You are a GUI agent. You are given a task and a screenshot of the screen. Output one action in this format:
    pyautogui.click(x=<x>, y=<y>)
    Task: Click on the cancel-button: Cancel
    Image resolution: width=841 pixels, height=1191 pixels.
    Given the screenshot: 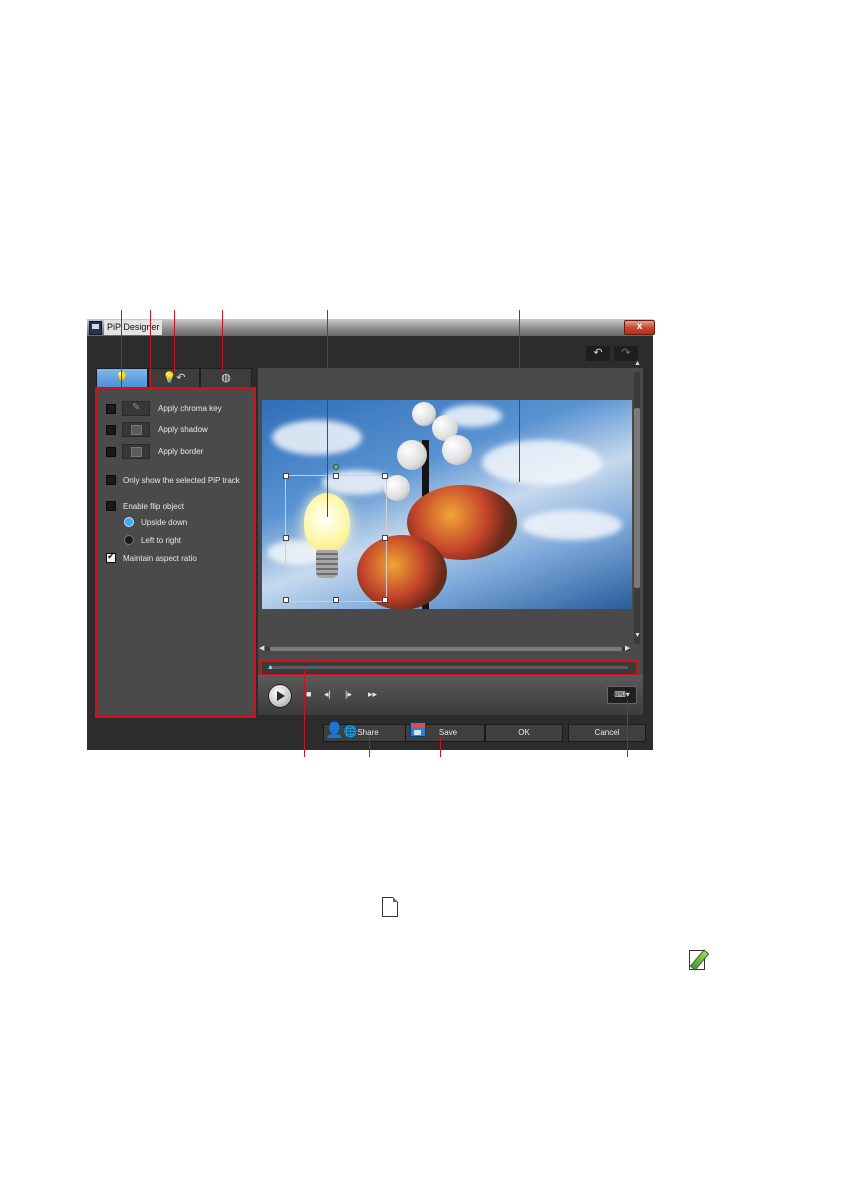 What is the action you would take?
    pyautogui.click(x=607, y=733)
    